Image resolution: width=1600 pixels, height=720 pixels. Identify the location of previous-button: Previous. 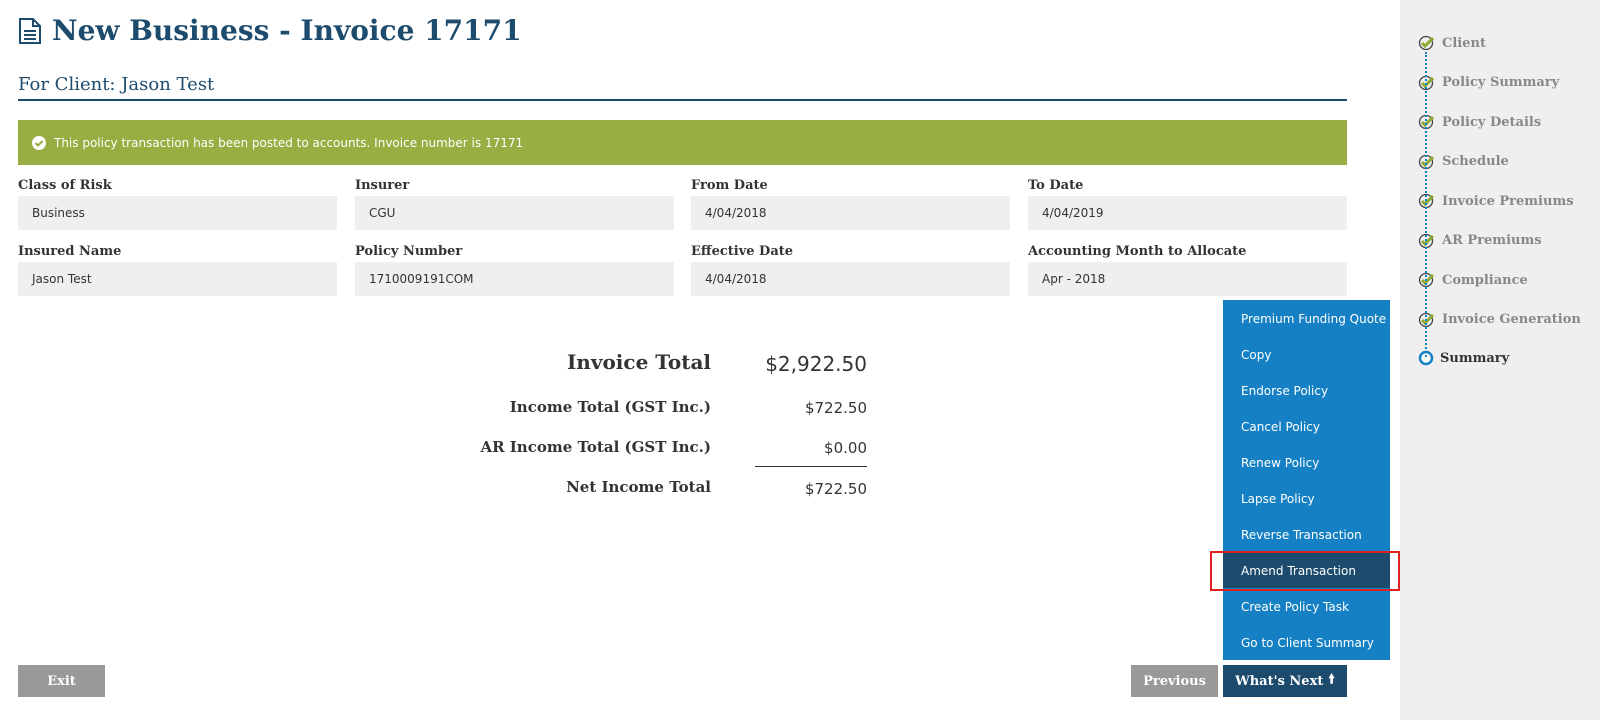
(1174, 681).